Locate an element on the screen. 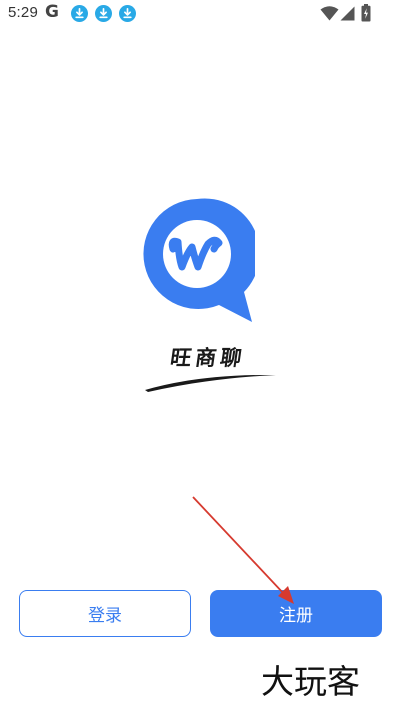 The height and width of the screenshot is (715, 402). login-button: 登录 is located at coordinates (105, 613).